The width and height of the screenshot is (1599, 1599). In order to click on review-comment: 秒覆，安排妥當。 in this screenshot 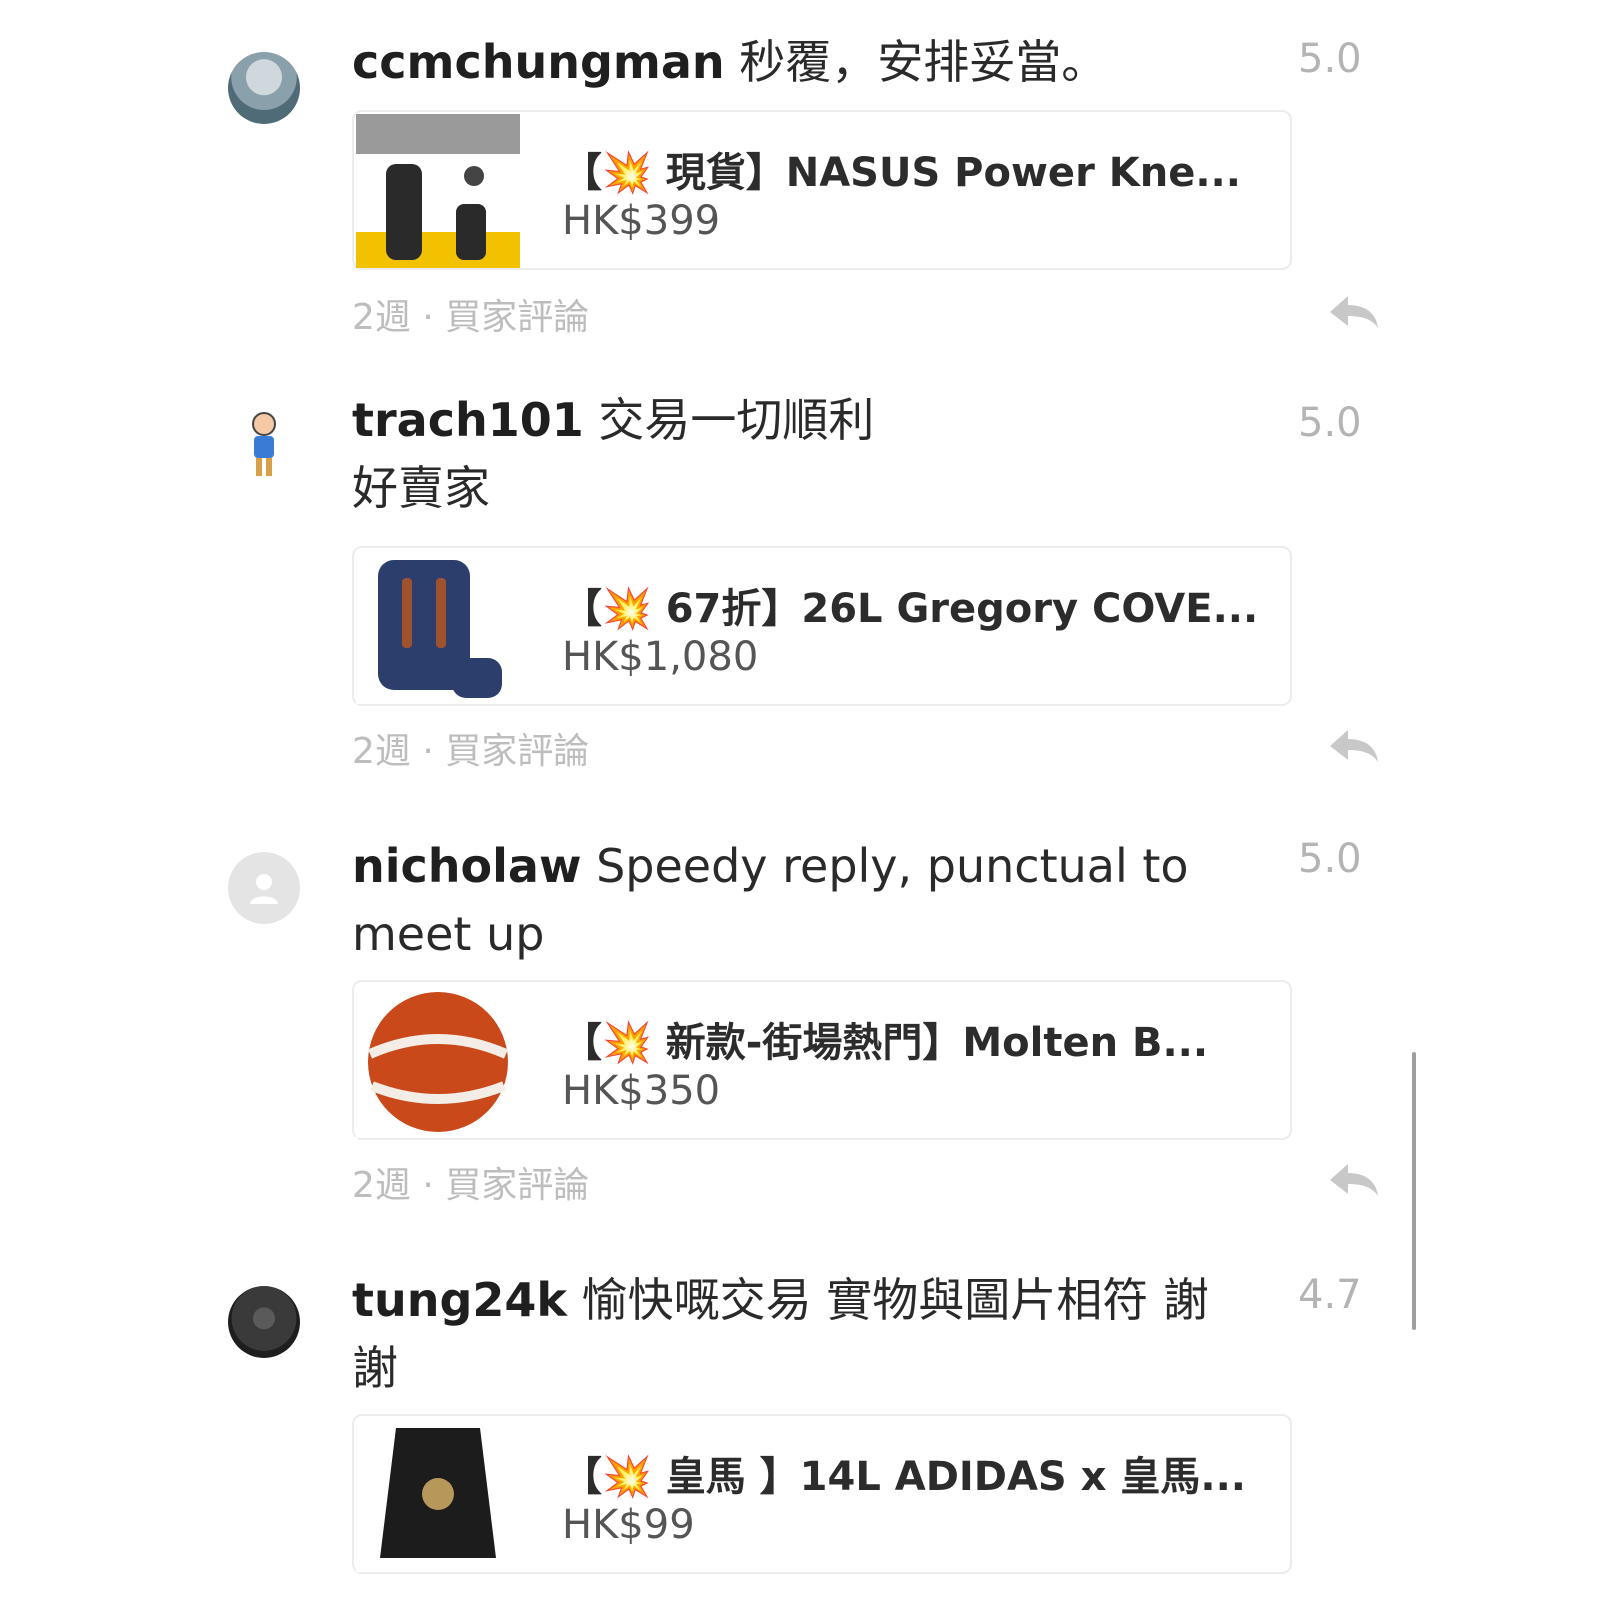, I will do `click(923, 62)`.